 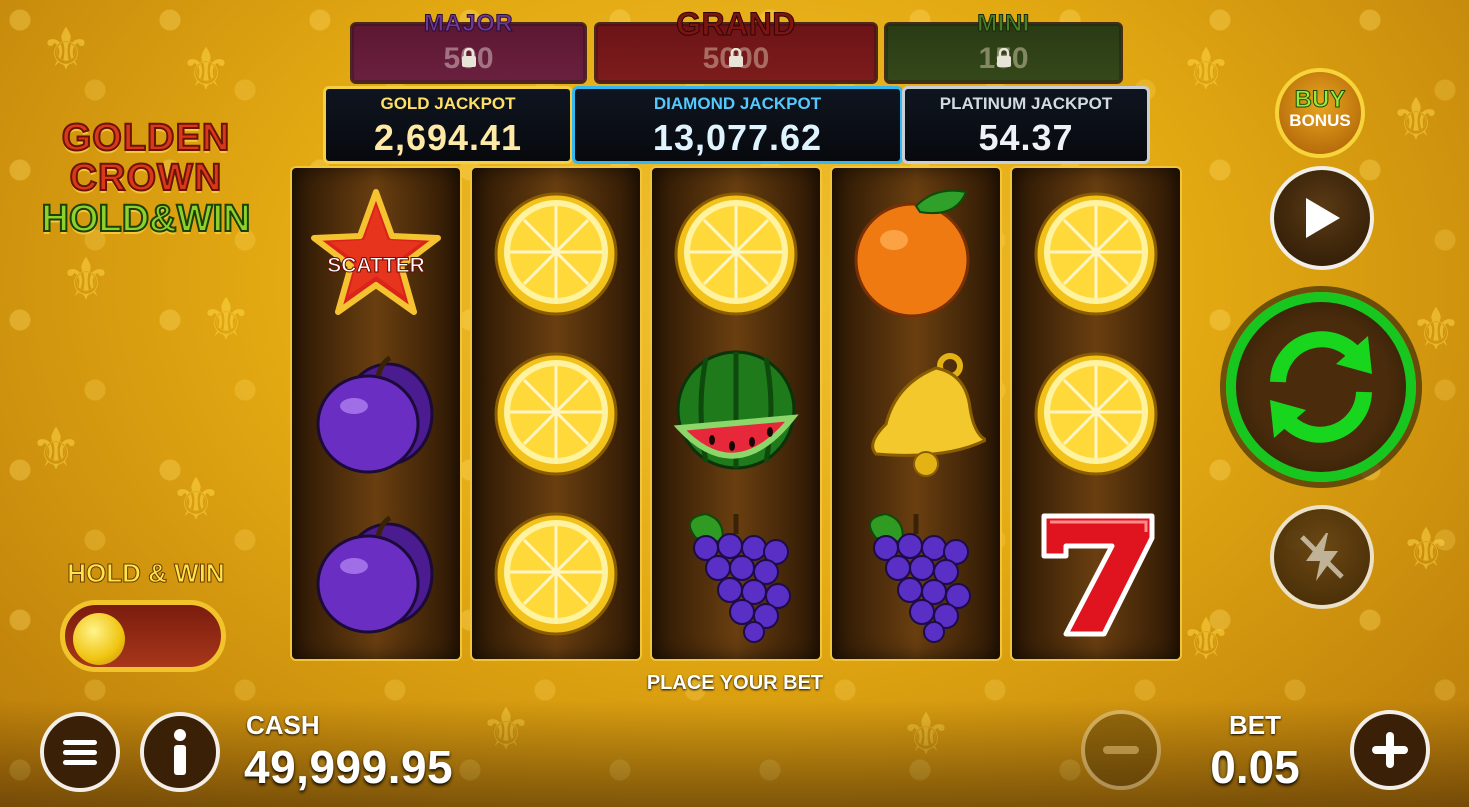 What do you see at coordinates (736, 24) in the screenshot?
I see `grand-jackpot-title: GRAND` at bounding box center [736, 24].